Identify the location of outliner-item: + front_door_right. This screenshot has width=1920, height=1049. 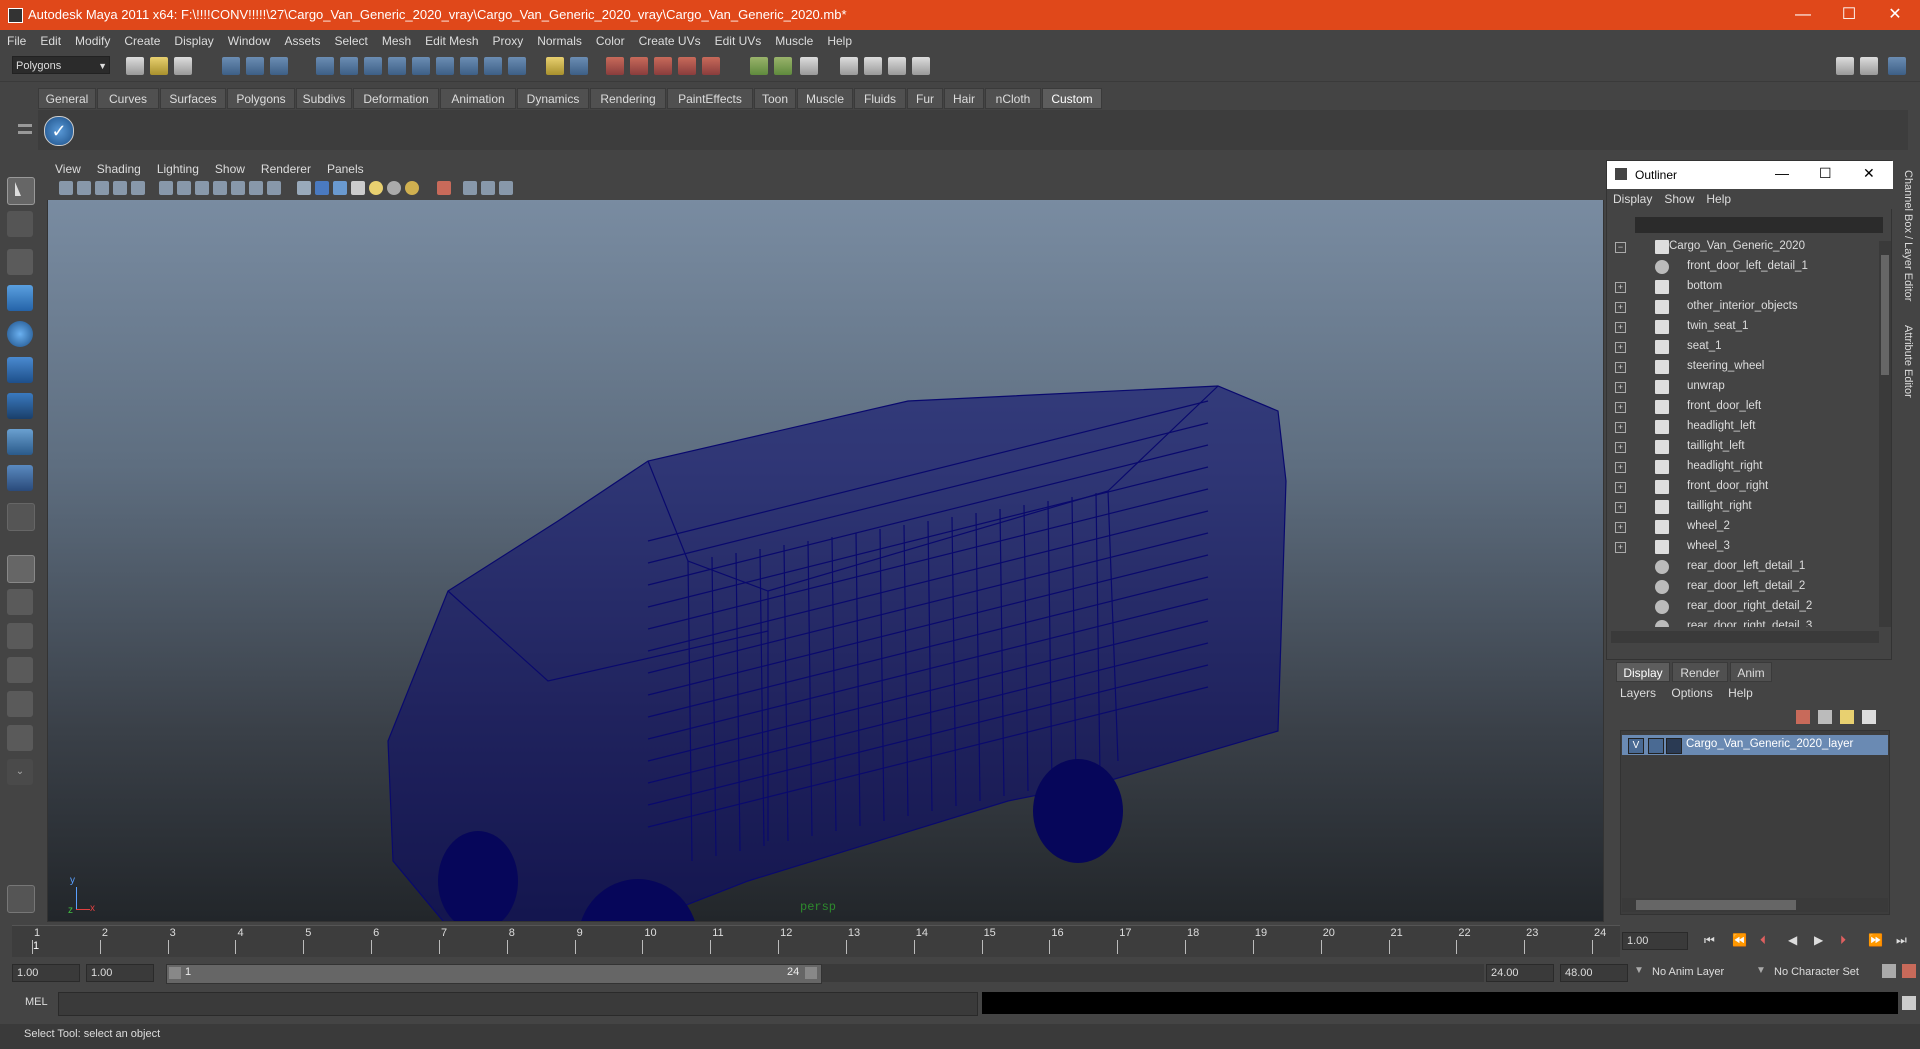
(1742, 487).